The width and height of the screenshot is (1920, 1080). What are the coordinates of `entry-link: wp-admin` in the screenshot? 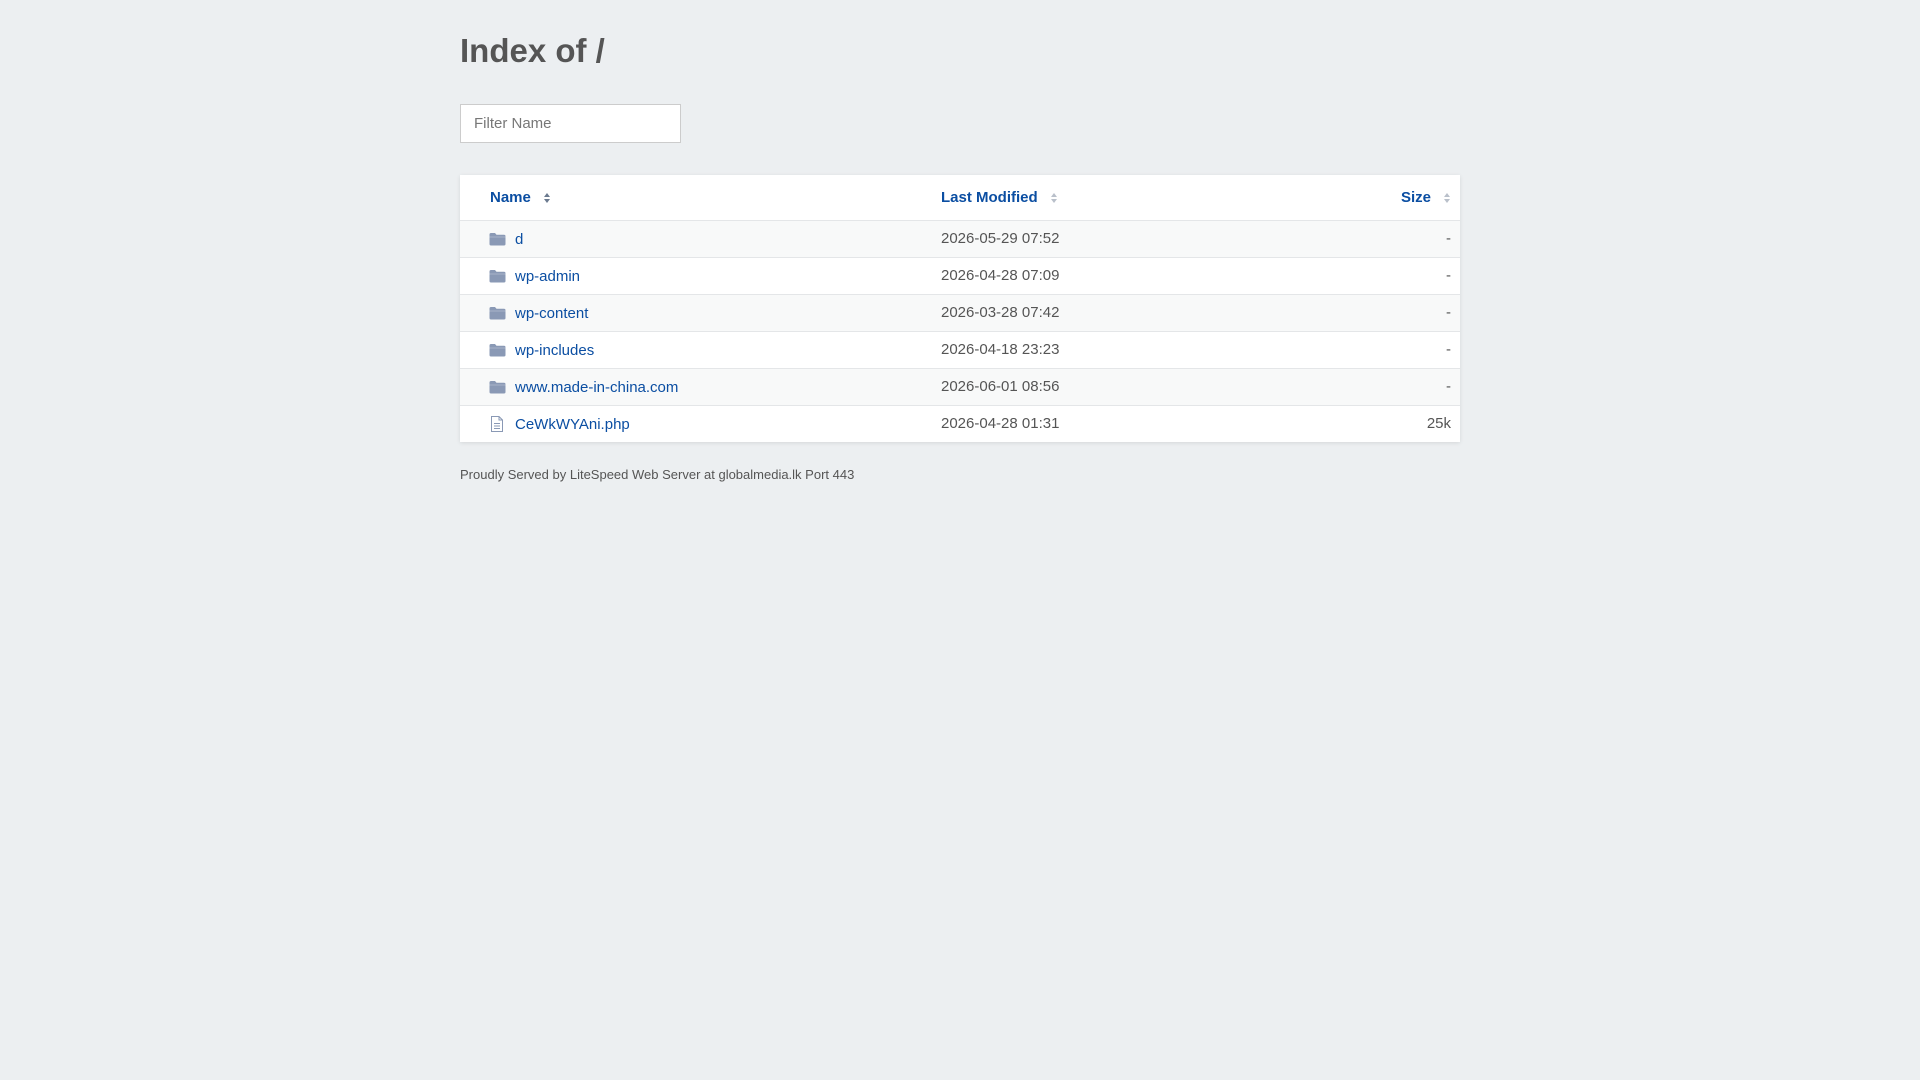 It's located at (547, 276).